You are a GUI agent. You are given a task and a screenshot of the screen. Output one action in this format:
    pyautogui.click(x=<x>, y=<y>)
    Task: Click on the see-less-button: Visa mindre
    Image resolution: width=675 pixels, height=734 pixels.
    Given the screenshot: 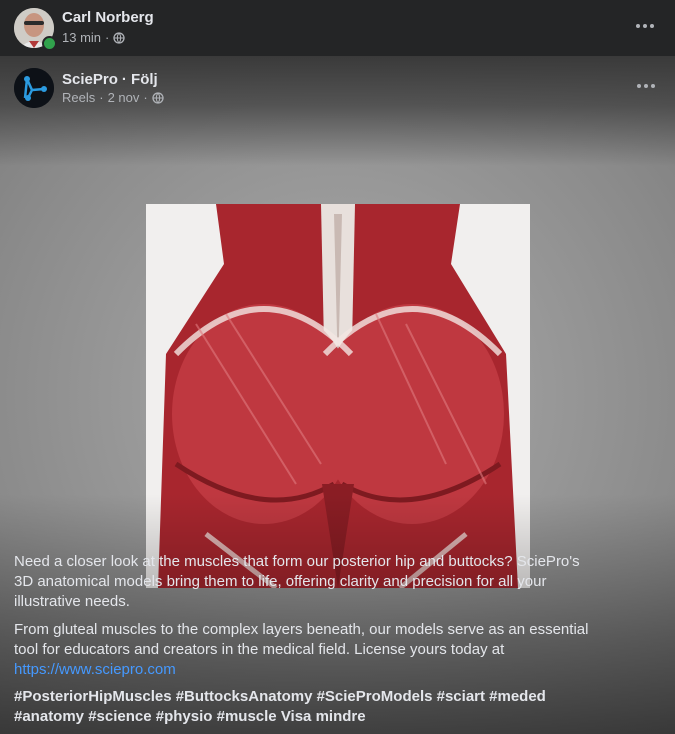 What is the action you would take?
    pyautogui.click(x=323, y=716)
    